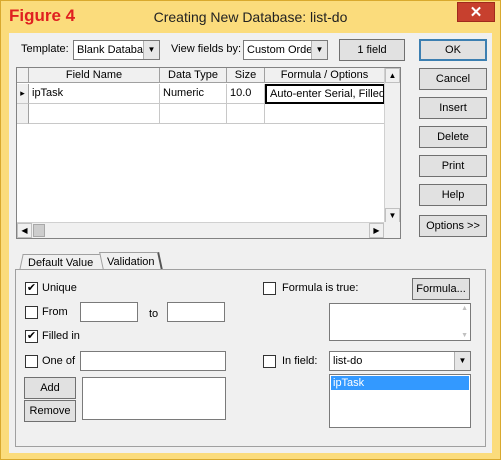 The height and width of the screenshot is (460, 501). What do you see at coordinates (131, 262) in the screenshot?
I see `tab-validation-label: Validation` at bounding box center [131, 262].